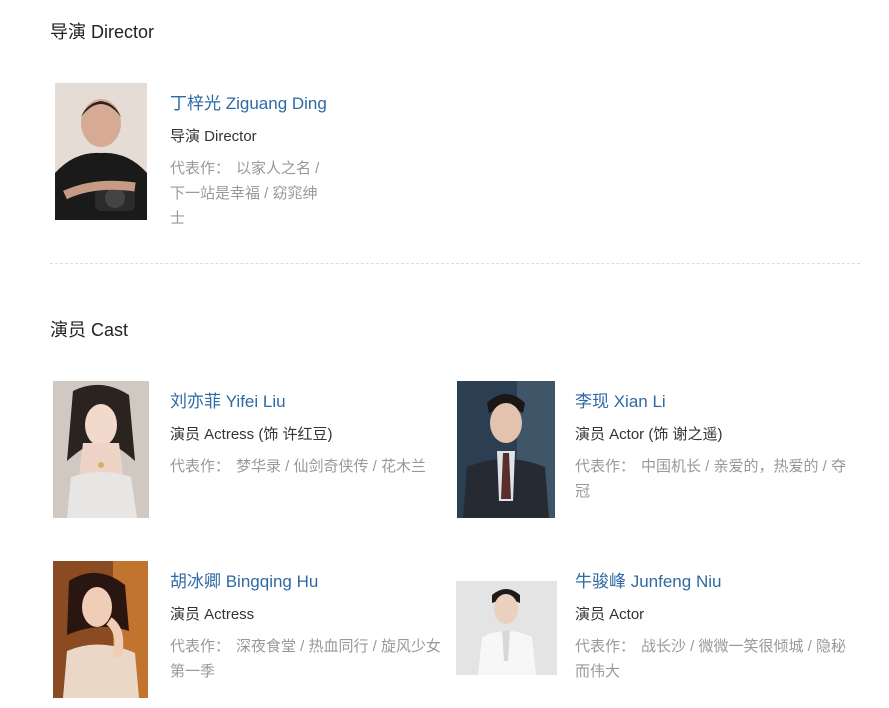 This screenshot has width=889, height=708. What do you see at coordinates (455, 263) in the screenshot?
I see `section-divider` at bounding box center [455, 263].